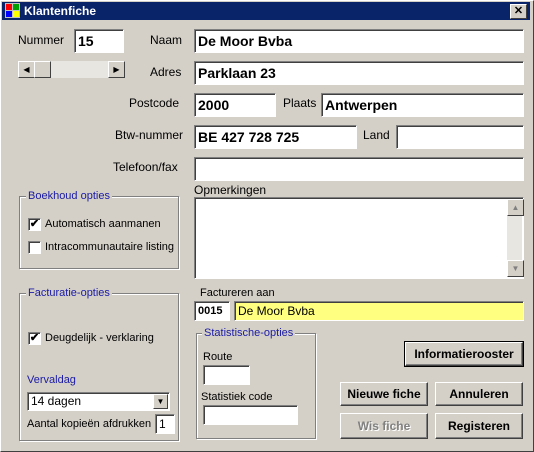 The image size is (534, 452). What do you see at coordinates (42, 69) in the screenshot?
I see `scroll-thumb` at bounding box center [42, 69].